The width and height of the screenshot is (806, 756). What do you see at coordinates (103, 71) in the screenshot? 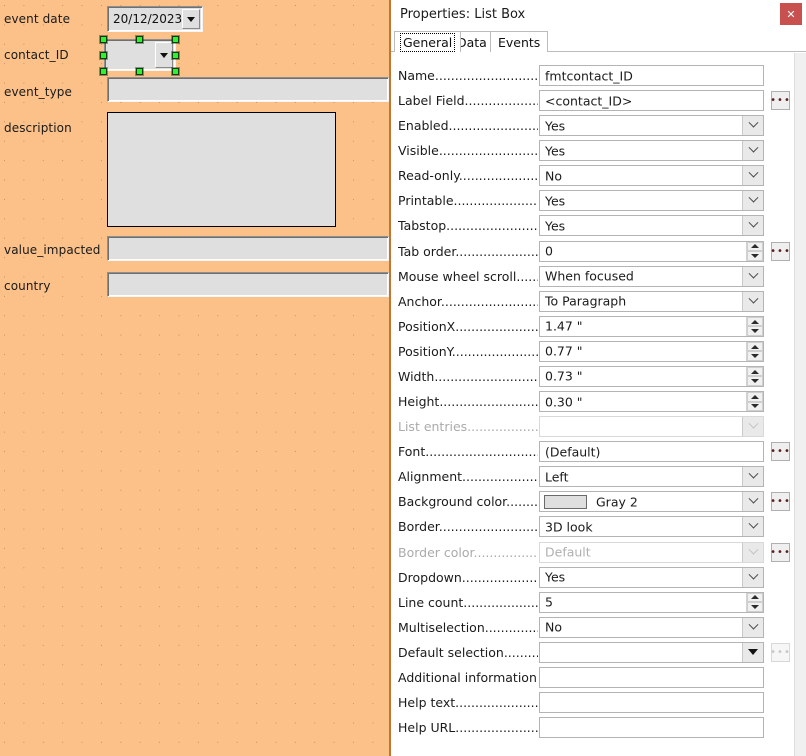
I see `resize-handle-sw` at bounding box center [103, 71].